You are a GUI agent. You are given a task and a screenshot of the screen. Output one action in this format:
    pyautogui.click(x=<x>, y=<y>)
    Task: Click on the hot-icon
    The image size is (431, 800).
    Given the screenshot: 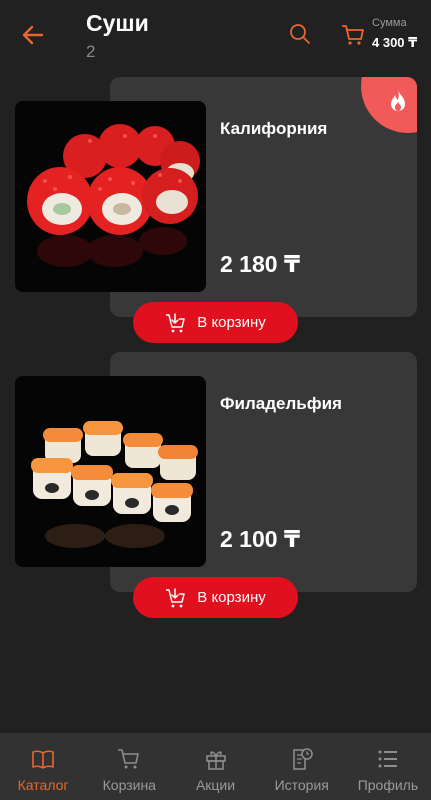 What is the action you would take?
    pyautogui.click(x=398, y=100)
    